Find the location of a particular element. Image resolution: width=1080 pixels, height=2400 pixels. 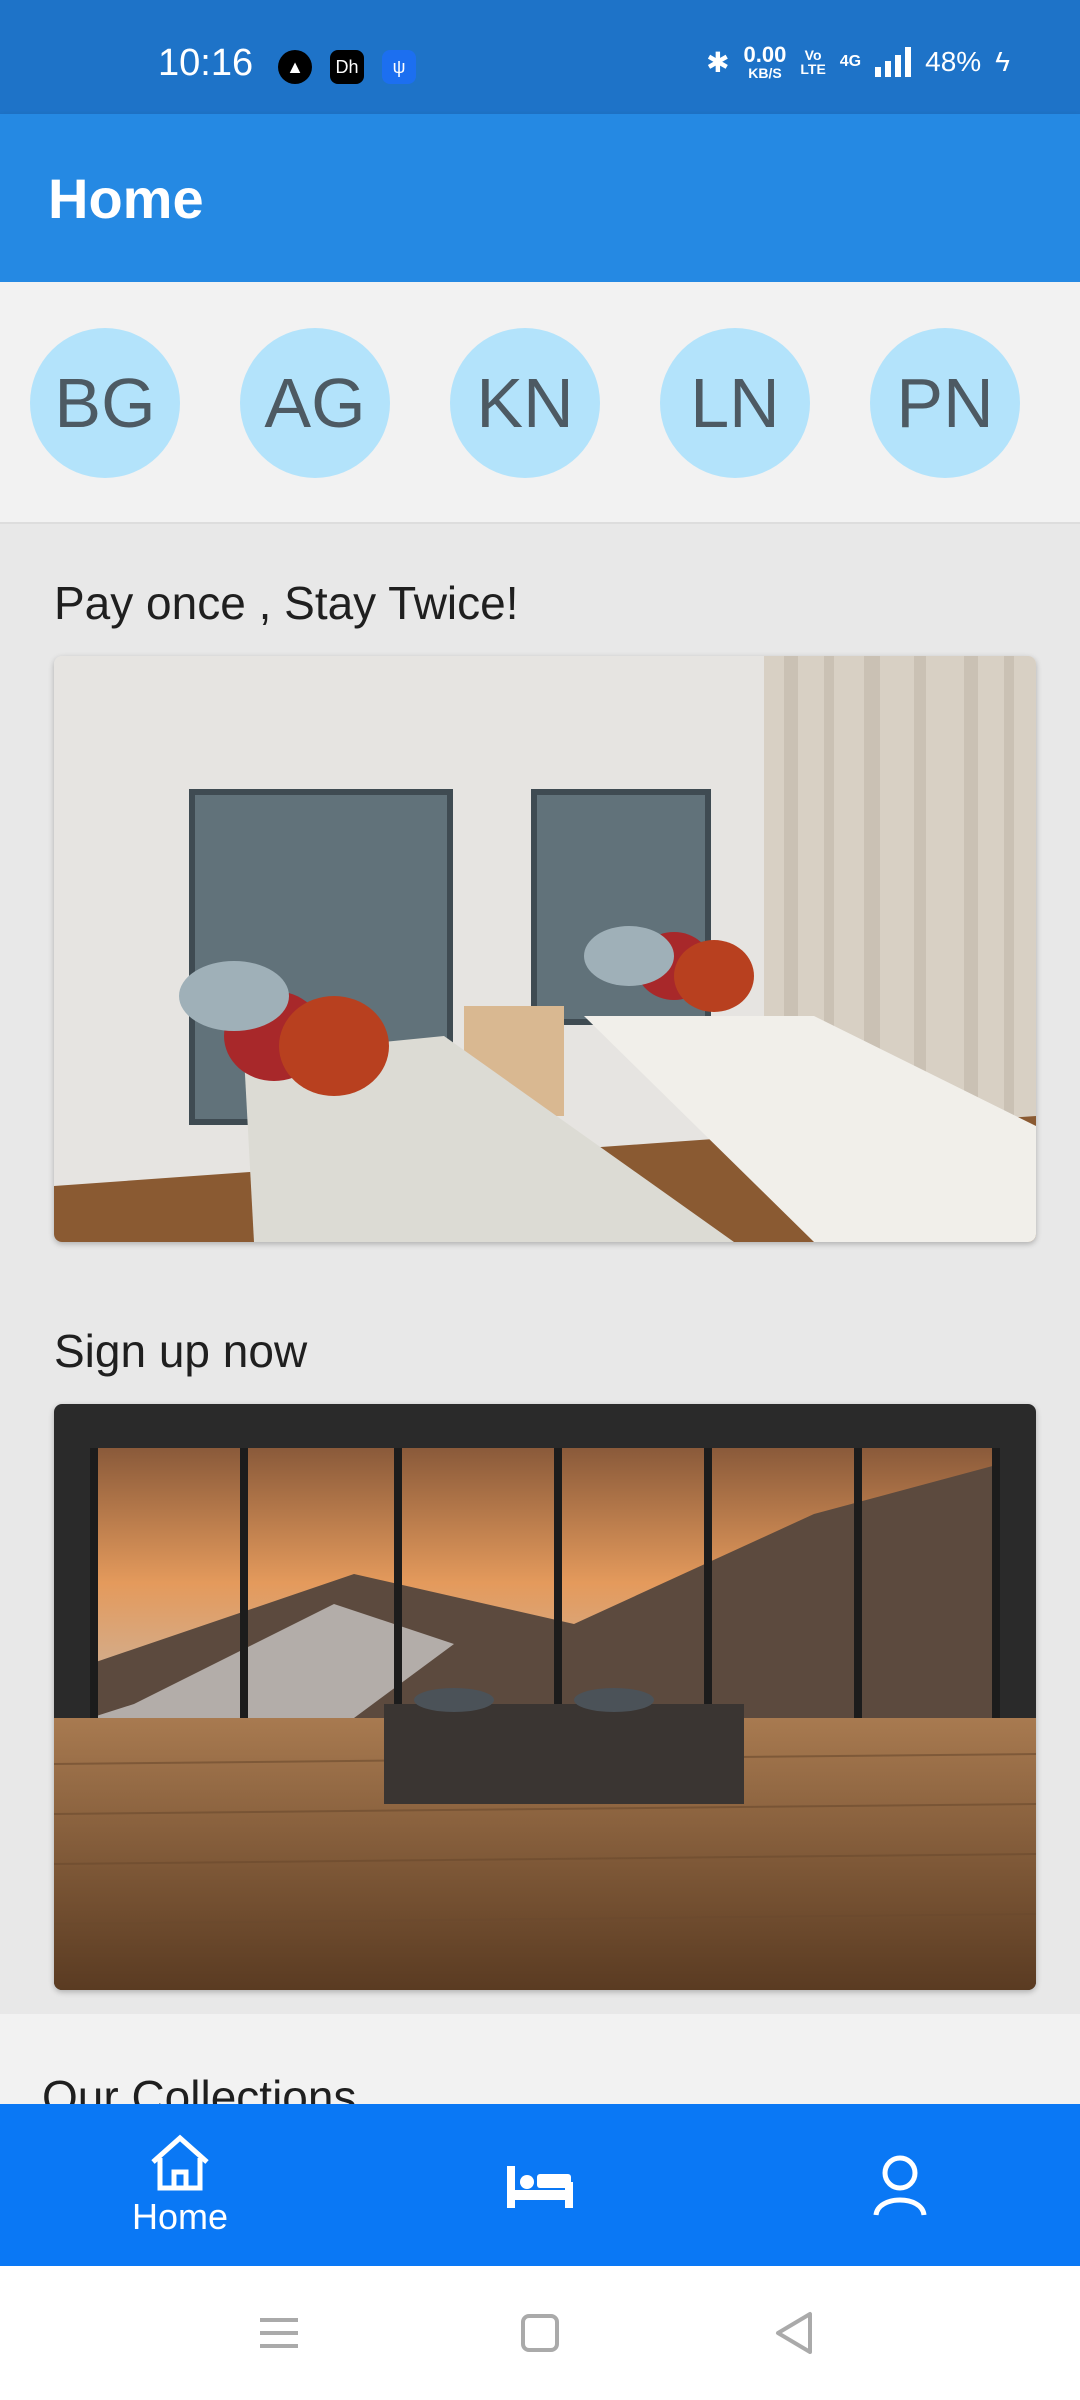

status-bar: 10:16 ▲ Dh ψ ✱ 0.00 KB/S Vo LTE 4G 48% ϟ is located at coordinates (540, 57).